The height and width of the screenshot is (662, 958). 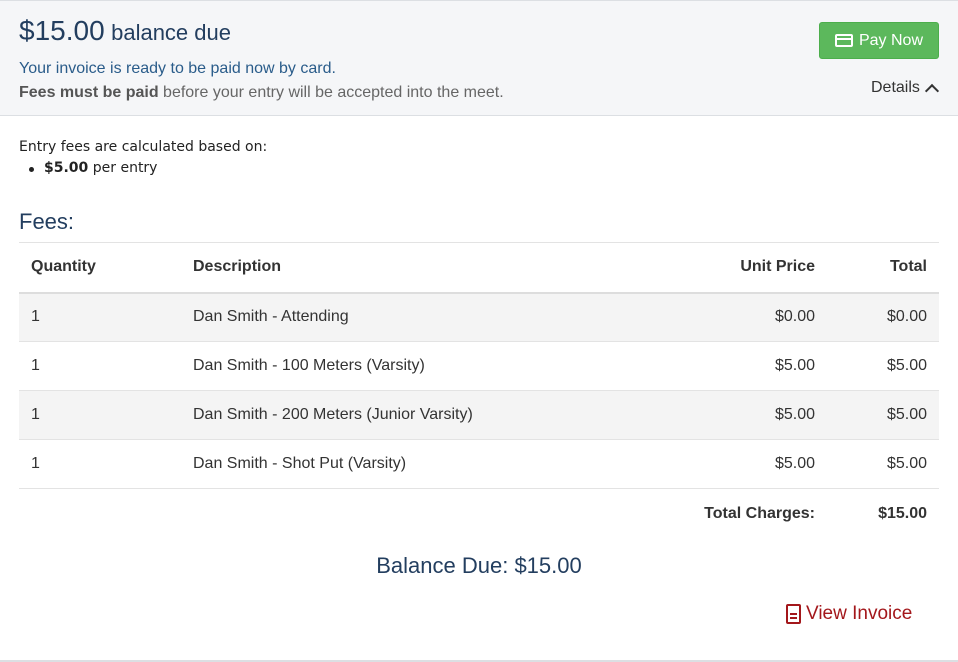 What do you see at coordinates (704, 268) in the screenshot?
I see `column-header-unit-price: Unit Price` at bounding box center [704, 268].